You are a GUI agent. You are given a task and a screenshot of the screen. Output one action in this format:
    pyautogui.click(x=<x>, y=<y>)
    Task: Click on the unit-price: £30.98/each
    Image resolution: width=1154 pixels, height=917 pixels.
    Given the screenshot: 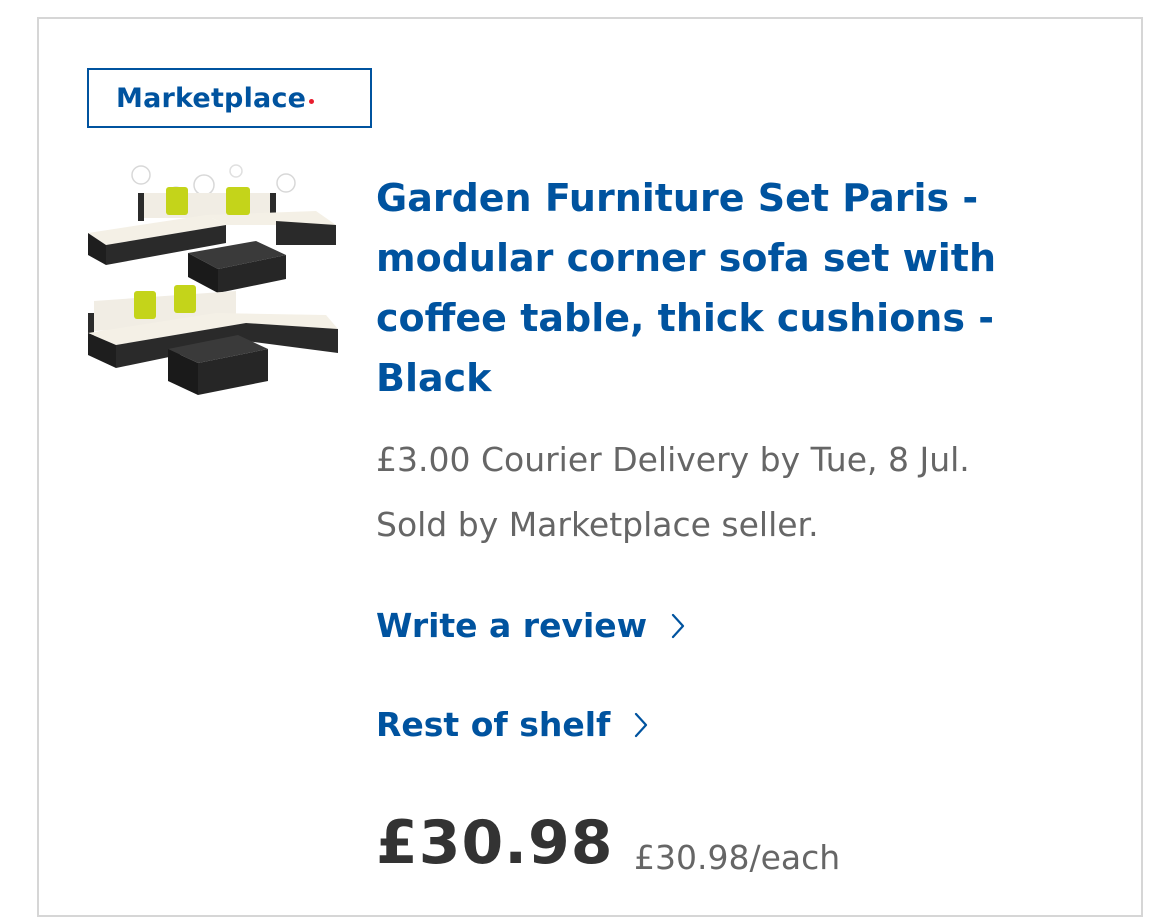 What is the action you would take?
    pyautogui.click(x=737, y=857)
    